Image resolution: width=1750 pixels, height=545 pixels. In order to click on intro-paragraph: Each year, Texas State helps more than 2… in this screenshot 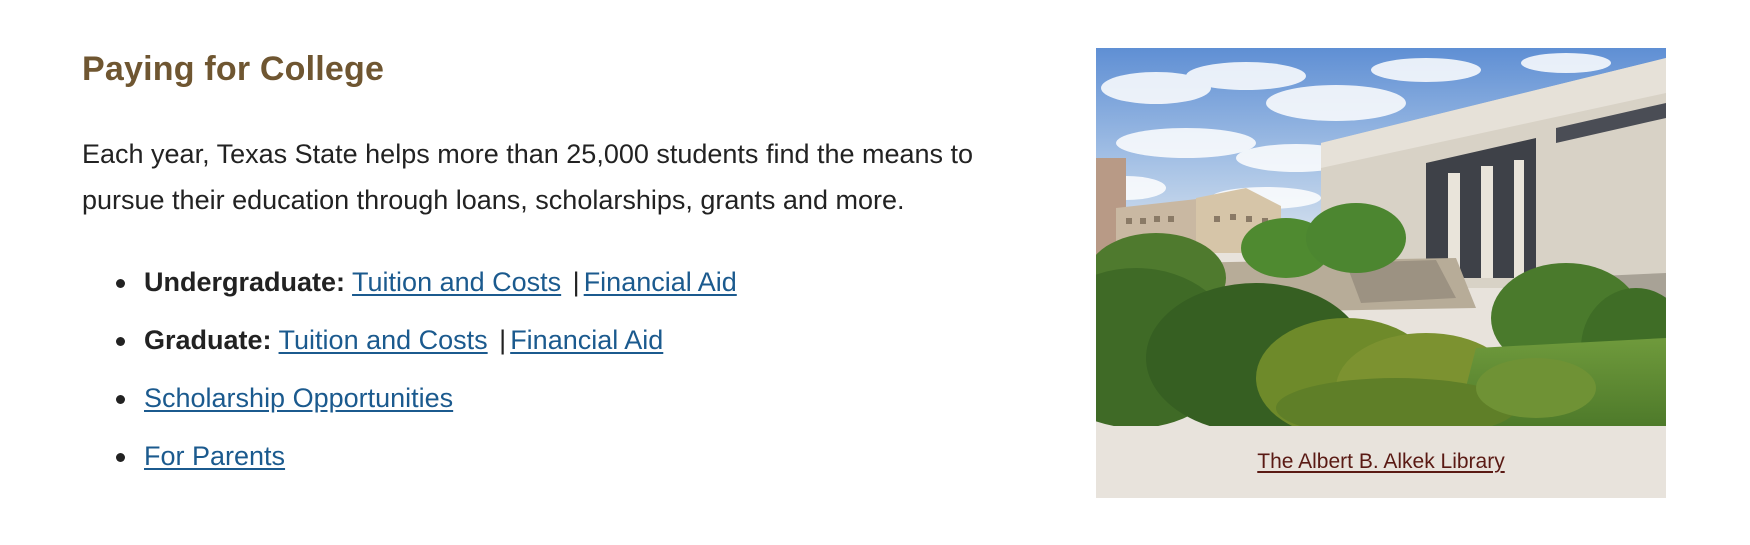, I will do `click(528, 177)`.